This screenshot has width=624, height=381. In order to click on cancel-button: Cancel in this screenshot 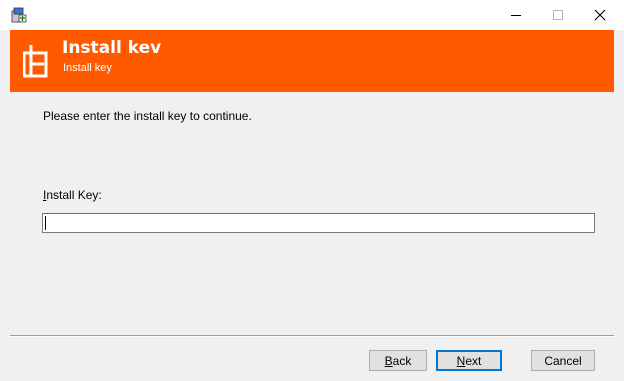, I will do `click(563, 360)`.